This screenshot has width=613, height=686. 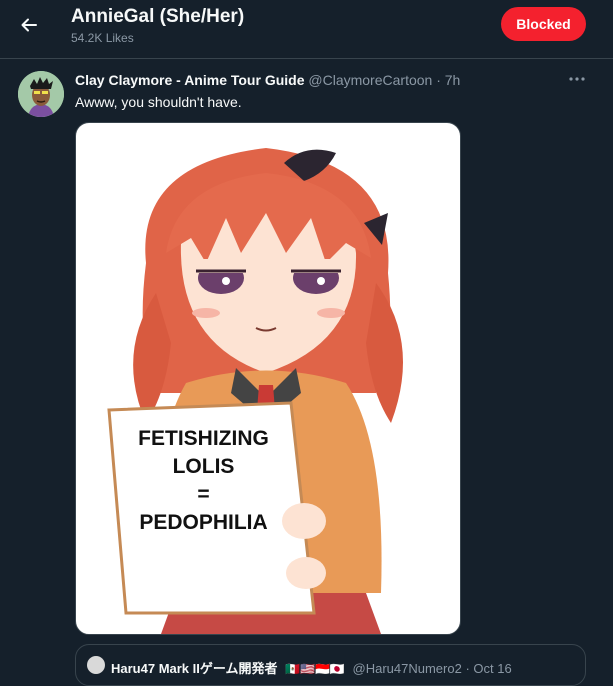 What do you see at coordinates (158, 102) in the screenshot?
I see `tweet-text: Awww, you shouldn't have.` at bounding box center [158, 102].